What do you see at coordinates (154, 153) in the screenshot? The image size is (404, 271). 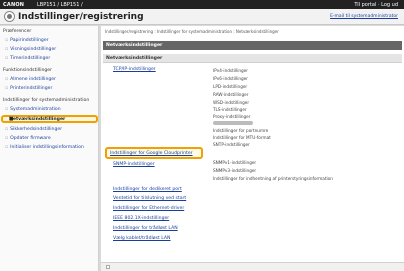 I see `google-cloud-print-link: Indstillinger for Google Cloudprinter` at bounding box center [154, 153].